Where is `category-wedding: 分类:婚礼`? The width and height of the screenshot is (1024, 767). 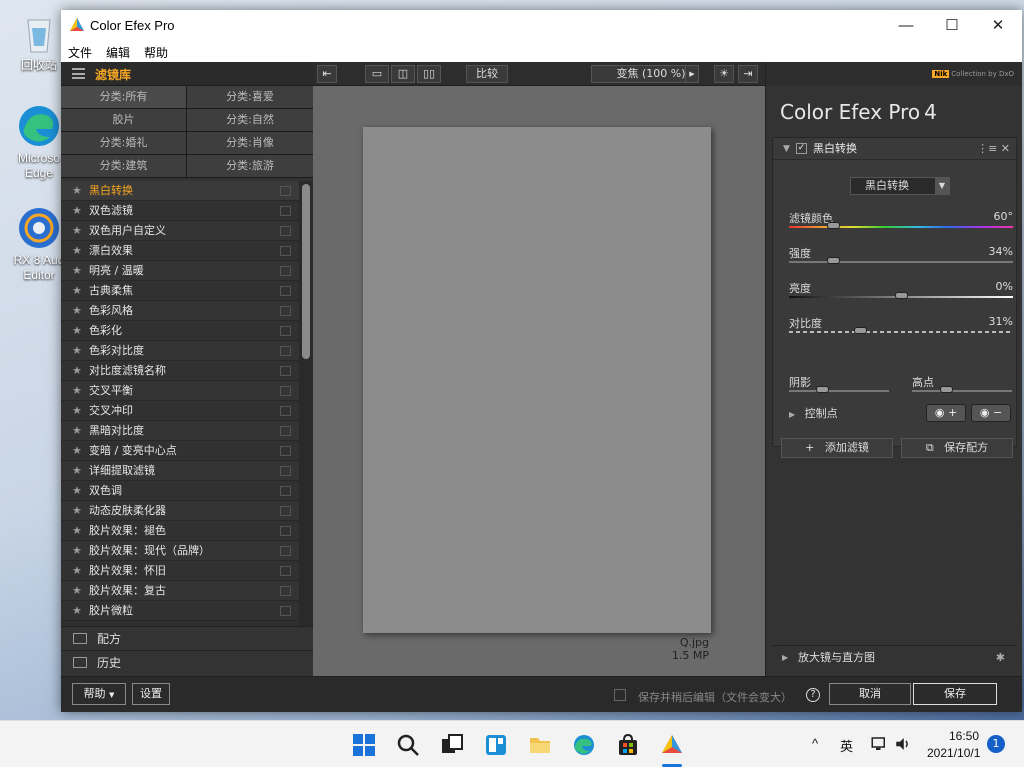
category-wedding: 分类:婚礼 is located at coordinates (123, 143).